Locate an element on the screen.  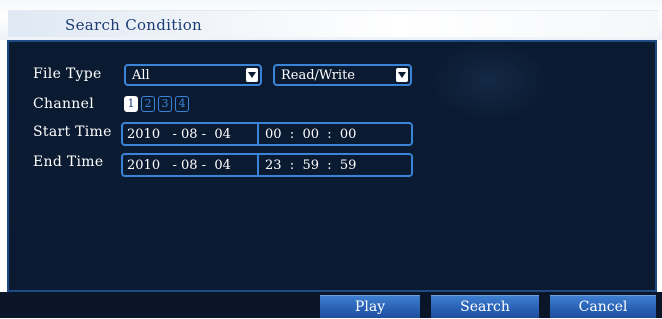
play-button: Play is located at coordinates (370, 306).